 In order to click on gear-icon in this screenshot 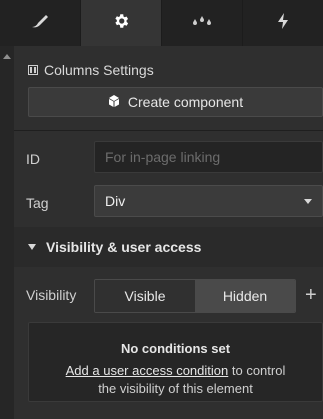, I will do `click(121, 23)`.